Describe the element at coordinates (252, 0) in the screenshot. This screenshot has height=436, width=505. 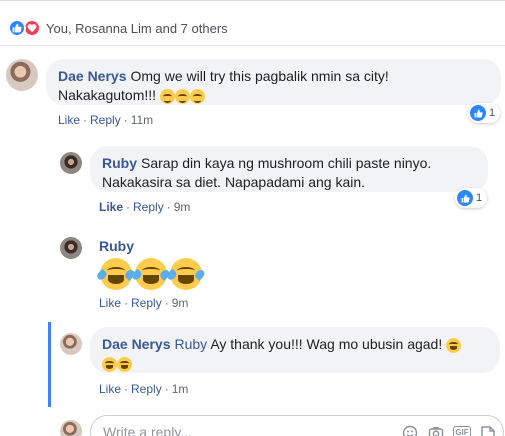
I see `top-border` at that location.